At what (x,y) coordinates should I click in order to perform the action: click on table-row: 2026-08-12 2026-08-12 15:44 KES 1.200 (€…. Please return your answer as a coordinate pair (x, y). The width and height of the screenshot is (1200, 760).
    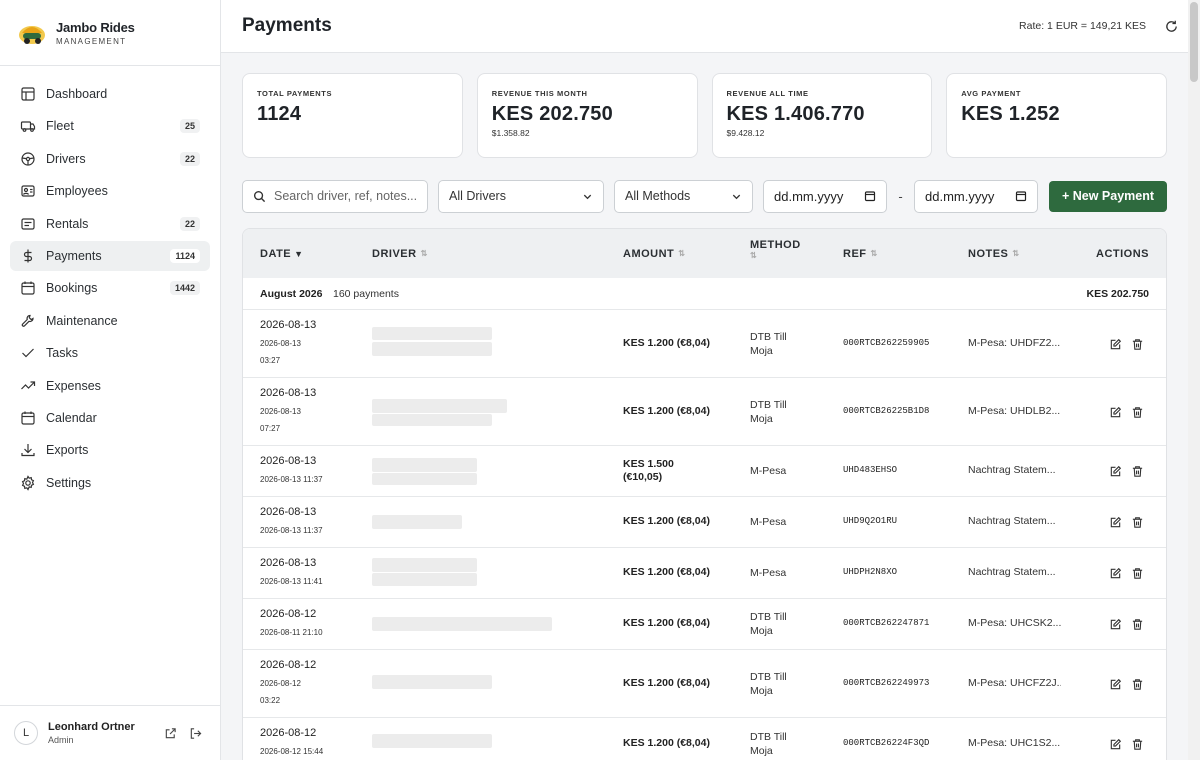
    Looking at the image, I should click on (704, 739).